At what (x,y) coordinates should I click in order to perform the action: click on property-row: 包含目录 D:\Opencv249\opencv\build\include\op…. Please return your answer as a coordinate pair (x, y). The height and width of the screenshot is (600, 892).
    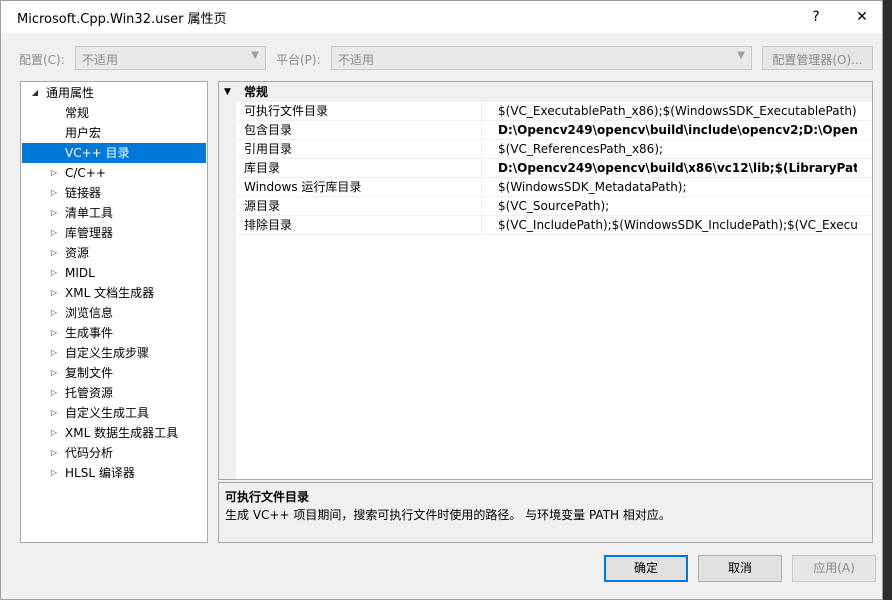
    Looking at the image, I should click on (554, 130).